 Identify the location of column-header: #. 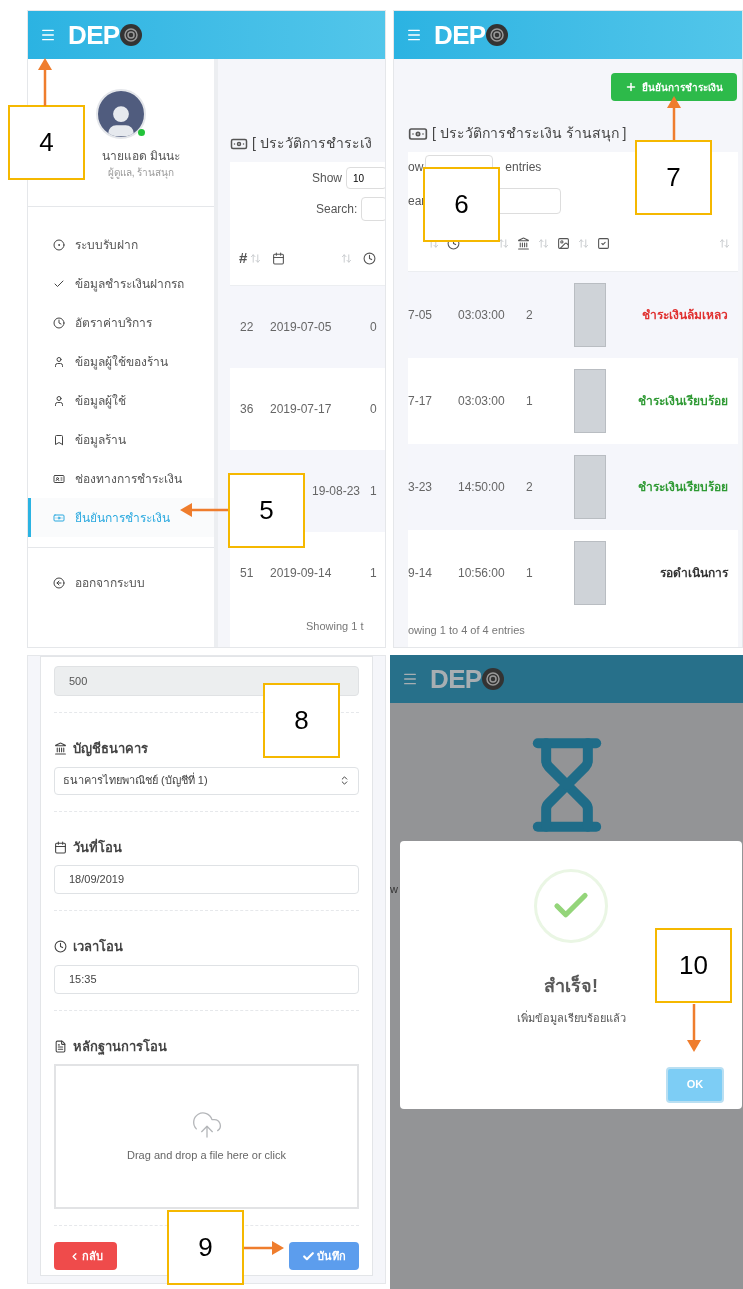
(243, 258).